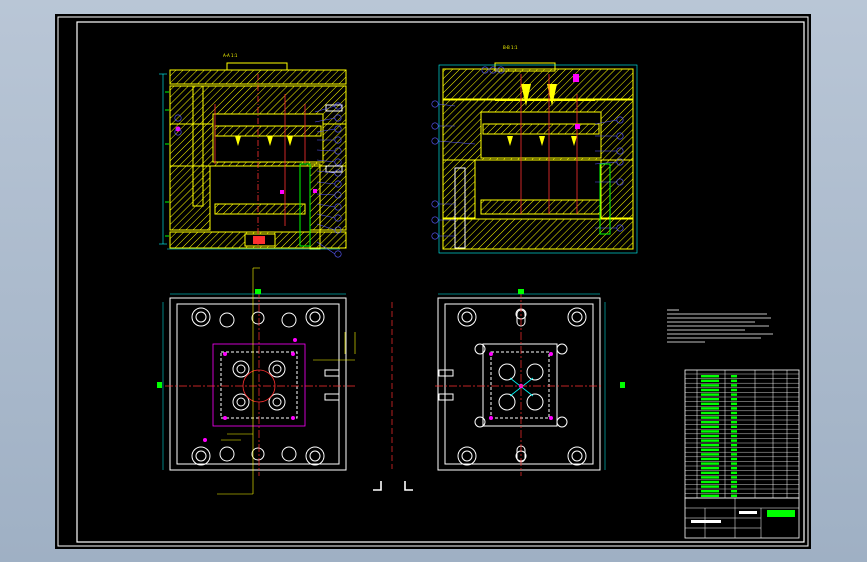 The height and width of the screenshot is (562, 867). Describe the element at coordinates (230, 55) in the screenshot. I see `view-title-left: A-A 1:1` at that location.